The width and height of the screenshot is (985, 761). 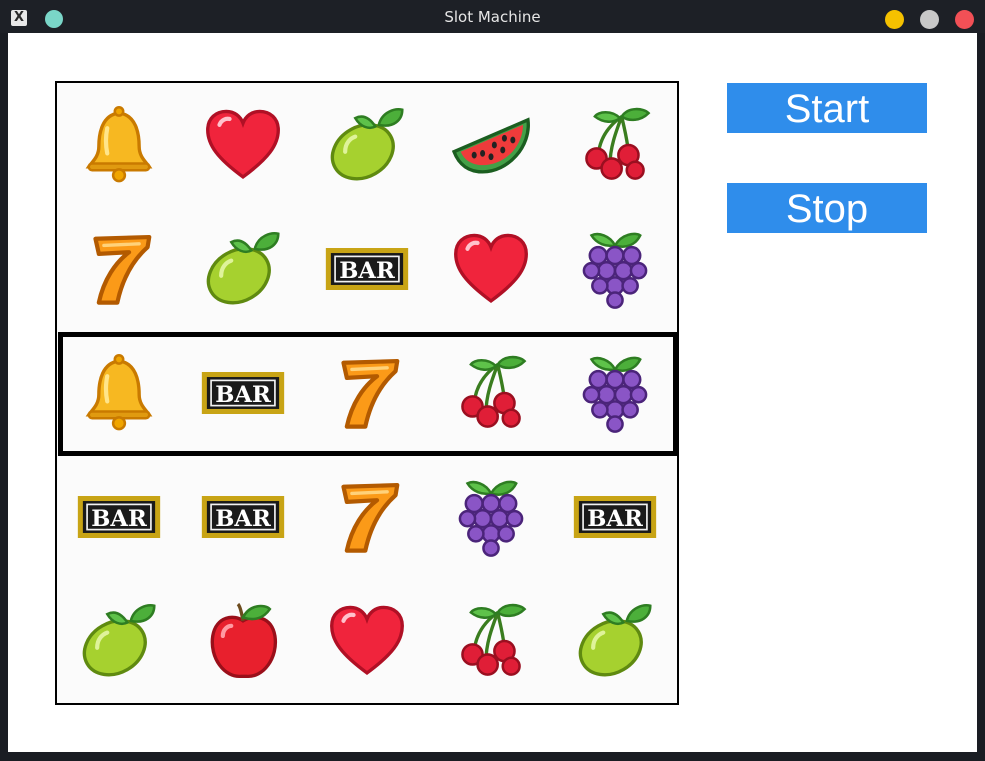 What do you see at coordinates (894, 19) in the screenshot?
I see `minimize-button` at bounding box center [894, 19].